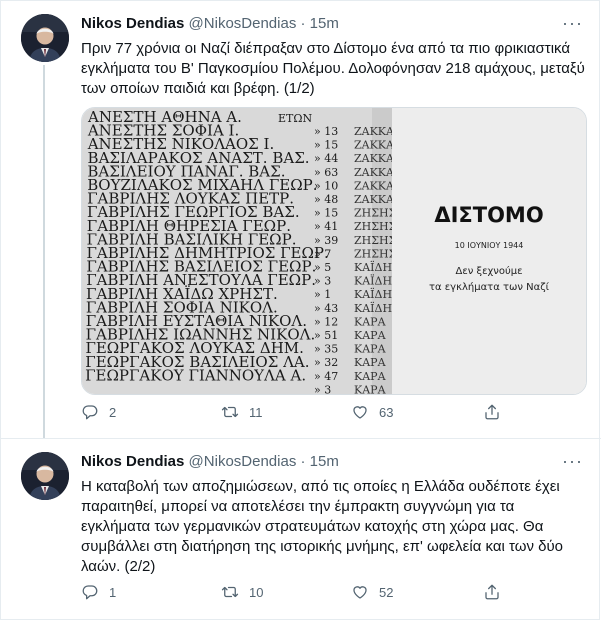 The height and width of the screenshot is (622, 602). I want to click on poster-title: ΔΙΣΤΟΜΟ, so click(488, 215).